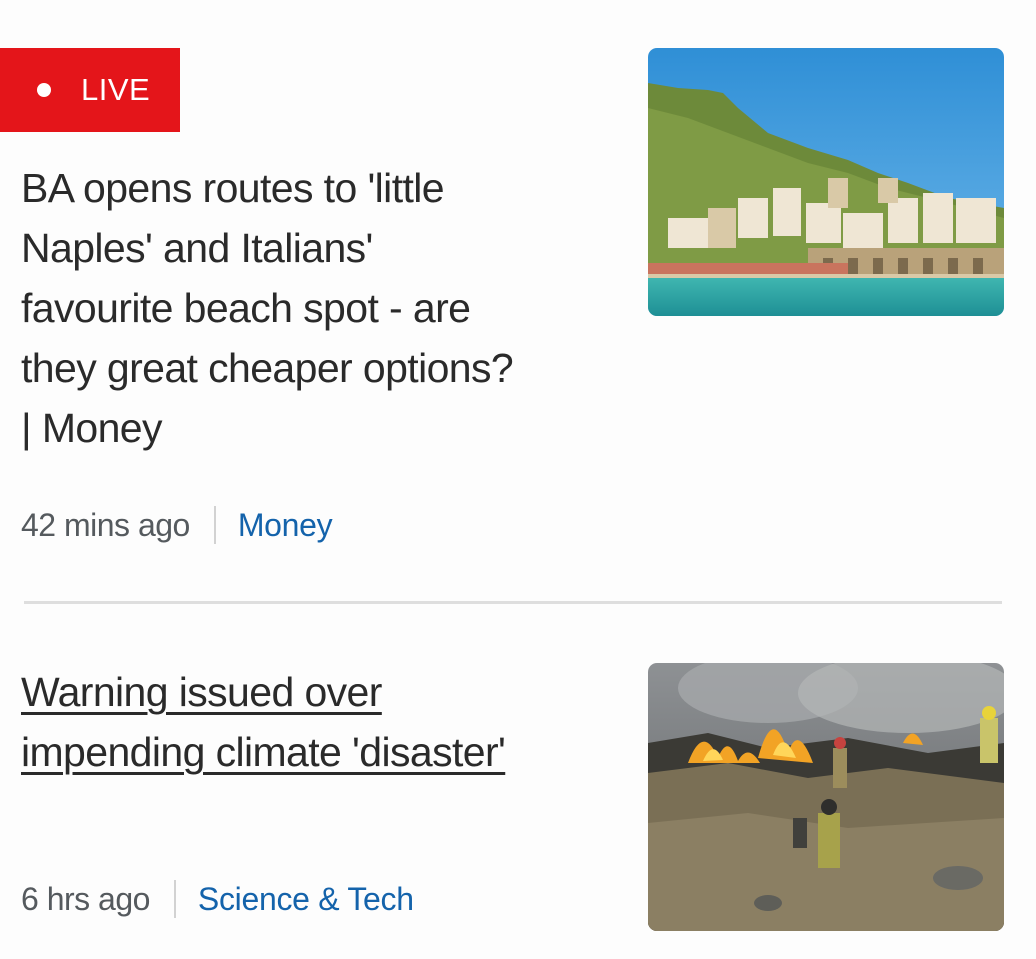  I want to click on section-link: Money, so click(285, 525).